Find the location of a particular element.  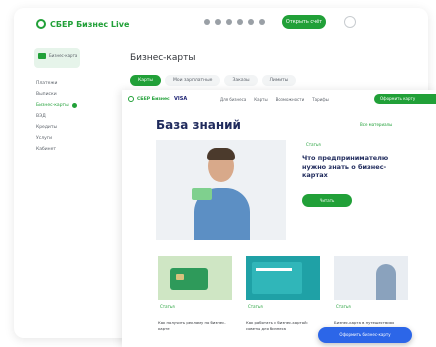

sidebar-item-label: Кредиты is located at coordinates (47, 127).